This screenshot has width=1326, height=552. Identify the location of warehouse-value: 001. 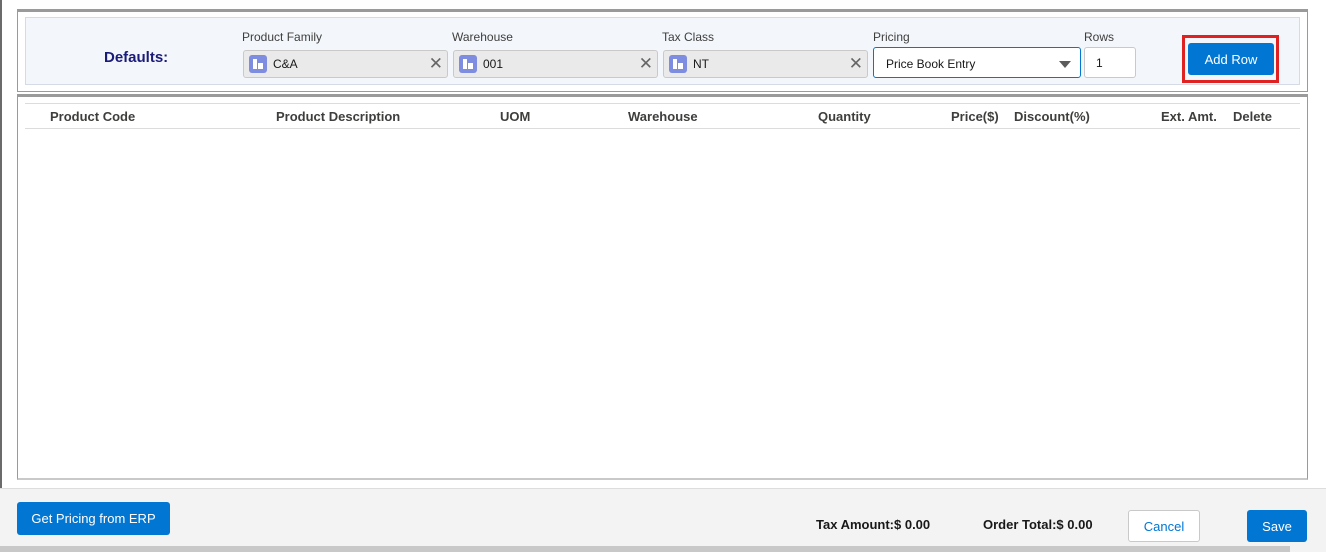
(493, 64).